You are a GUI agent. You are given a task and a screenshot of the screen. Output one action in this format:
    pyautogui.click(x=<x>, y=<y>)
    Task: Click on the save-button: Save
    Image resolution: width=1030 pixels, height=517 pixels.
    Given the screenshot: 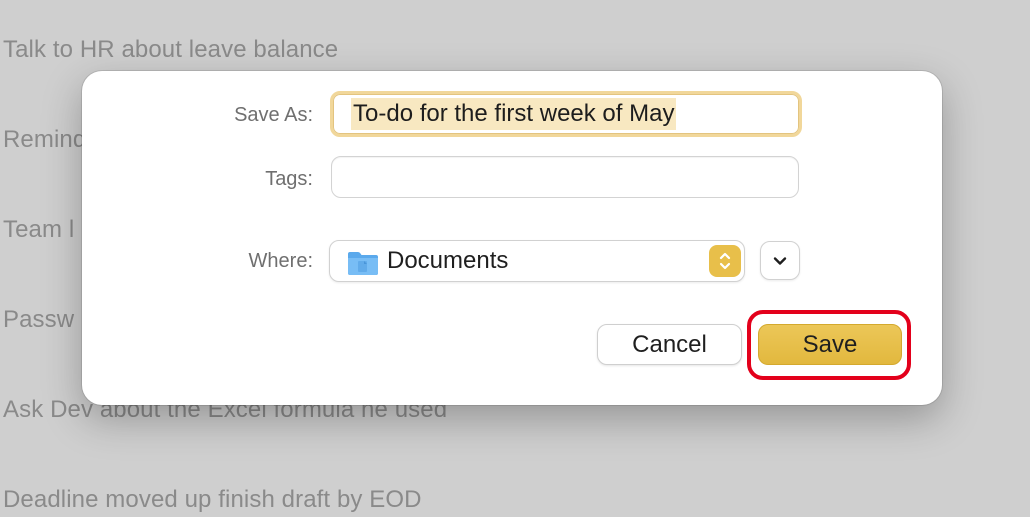 What is the action you would take?
    pyautogui.click(x=830, y=344)
    